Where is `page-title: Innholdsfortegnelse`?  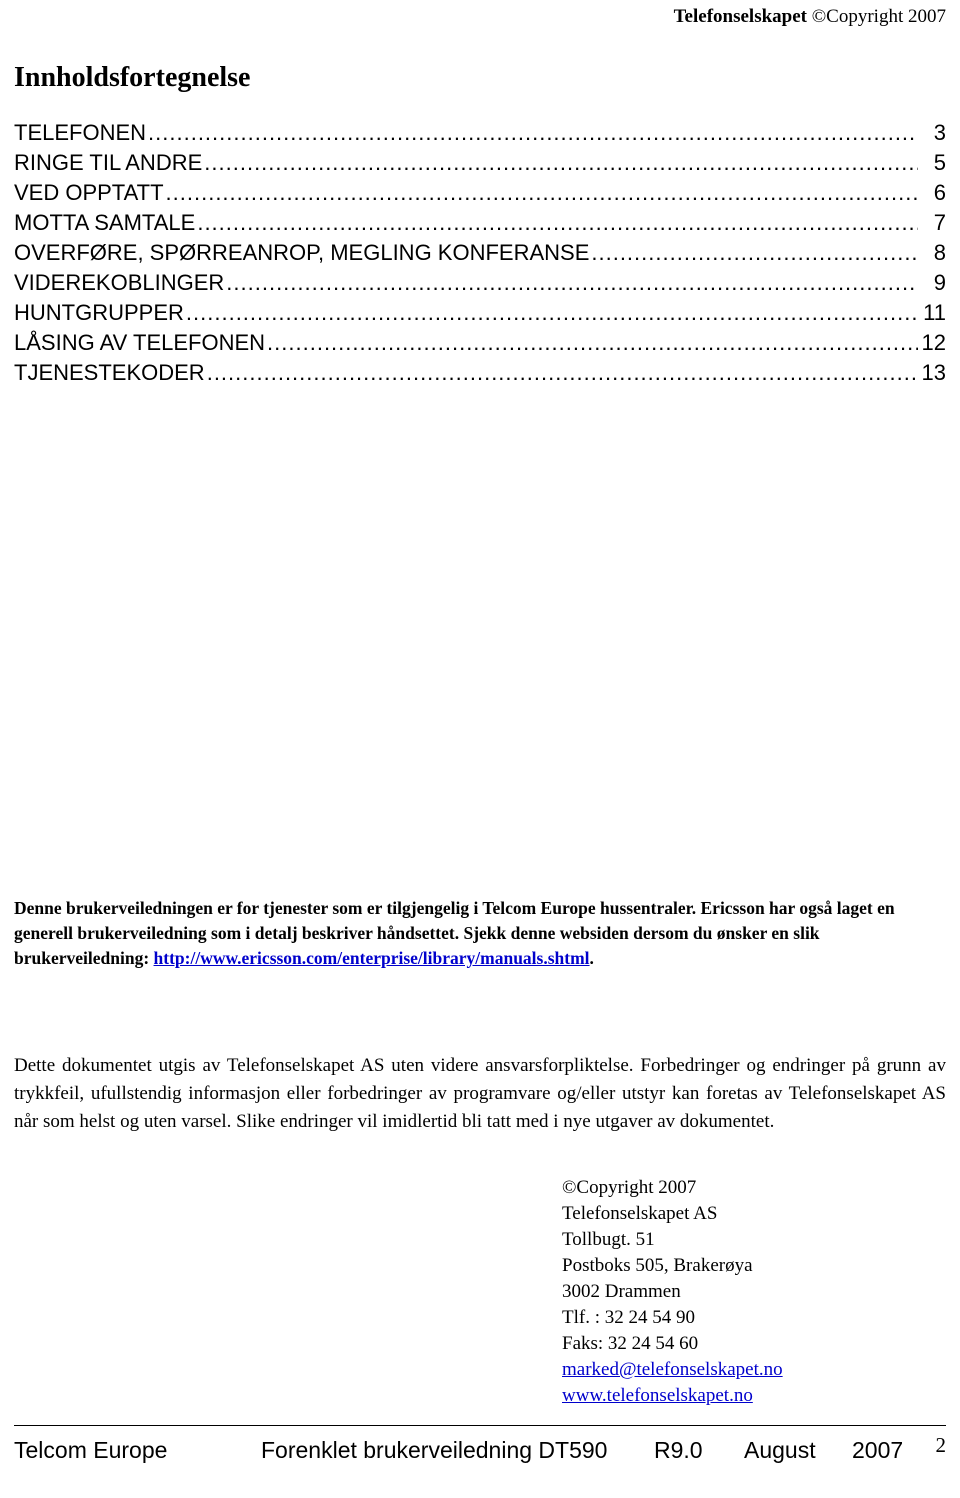 page-title: Innholdsfortegnelse is located at coordinates (132, 77).